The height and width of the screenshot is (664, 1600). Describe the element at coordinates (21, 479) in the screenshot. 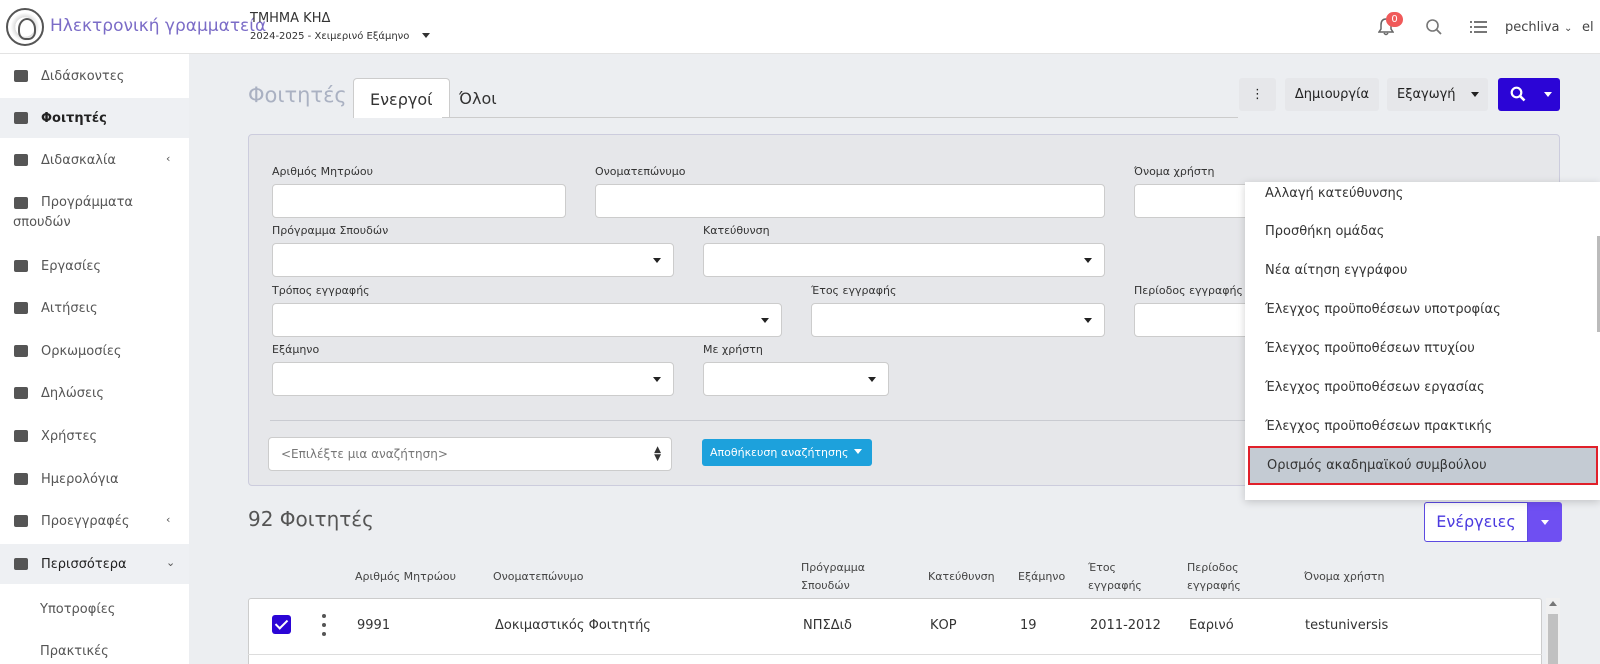

I see `calendar-icon` at that location.